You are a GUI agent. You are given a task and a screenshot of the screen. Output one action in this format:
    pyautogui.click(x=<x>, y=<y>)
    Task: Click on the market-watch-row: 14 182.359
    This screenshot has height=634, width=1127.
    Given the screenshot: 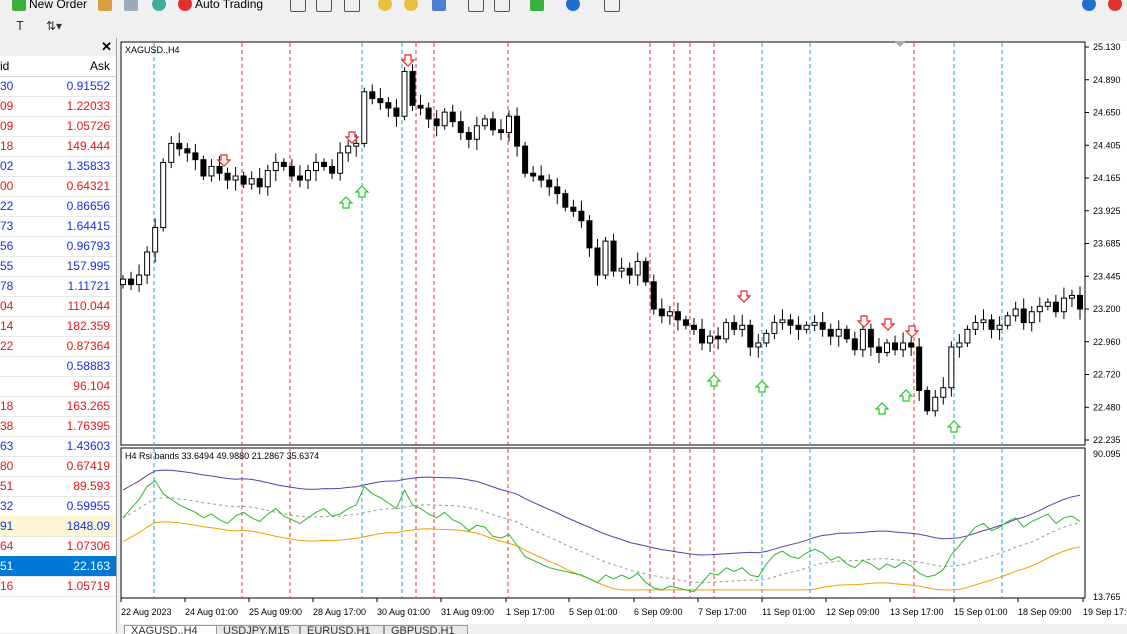 What is the action you would take?
    pyautogui.click(x=58, y=326)
    